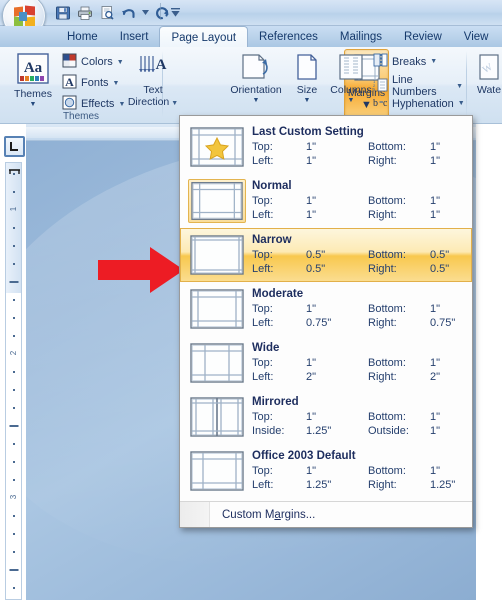 This screenshot has width=502, height=600. Describe the element at coordinates (435, 431) in the screenshot. I see `right-value: 1"` at that location.